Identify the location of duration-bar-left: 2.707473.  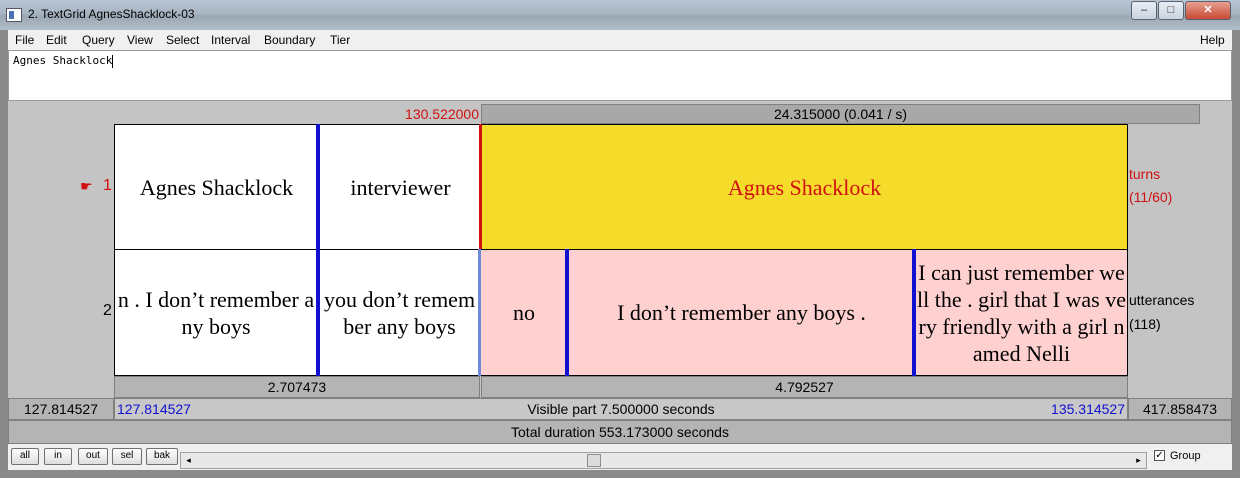
(297, 387).